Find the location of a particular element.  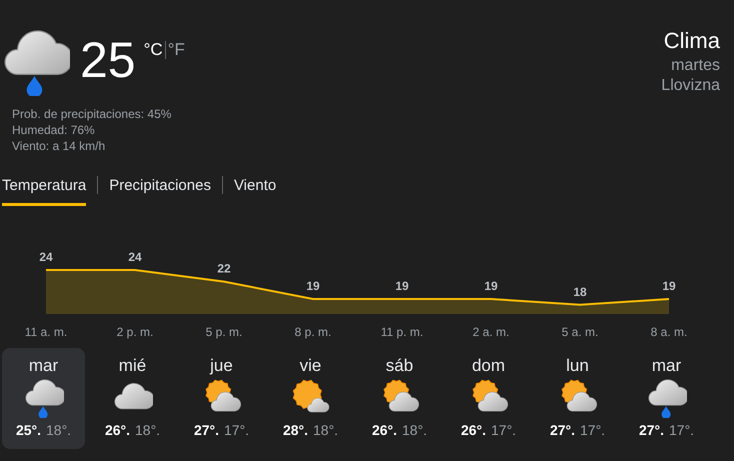

weekday: lun is located at coordinates (577, 366).